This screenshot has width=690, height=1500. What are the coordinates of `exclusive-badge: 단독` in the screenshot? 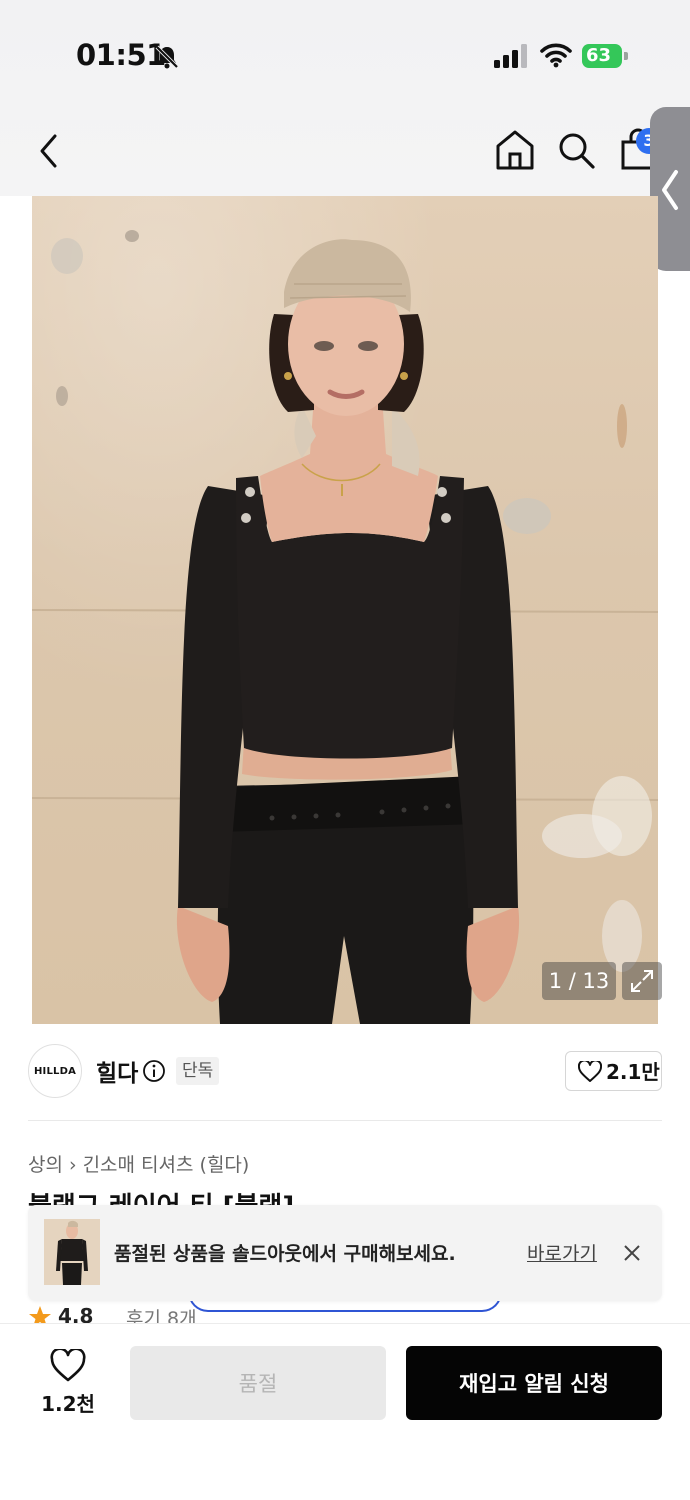 It's located at (198, 1071).